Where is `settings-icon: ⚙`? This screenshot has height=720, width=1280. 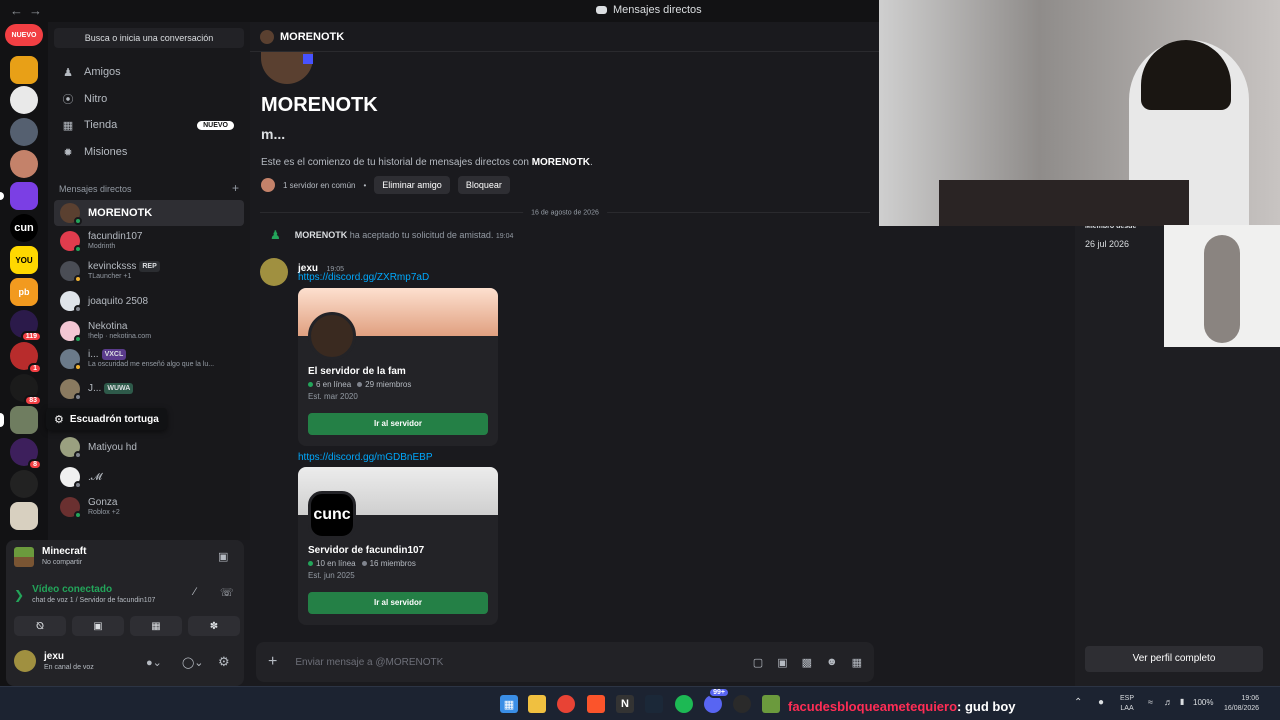
settings-icon: ⚙ is located at coordinates (224, 662).